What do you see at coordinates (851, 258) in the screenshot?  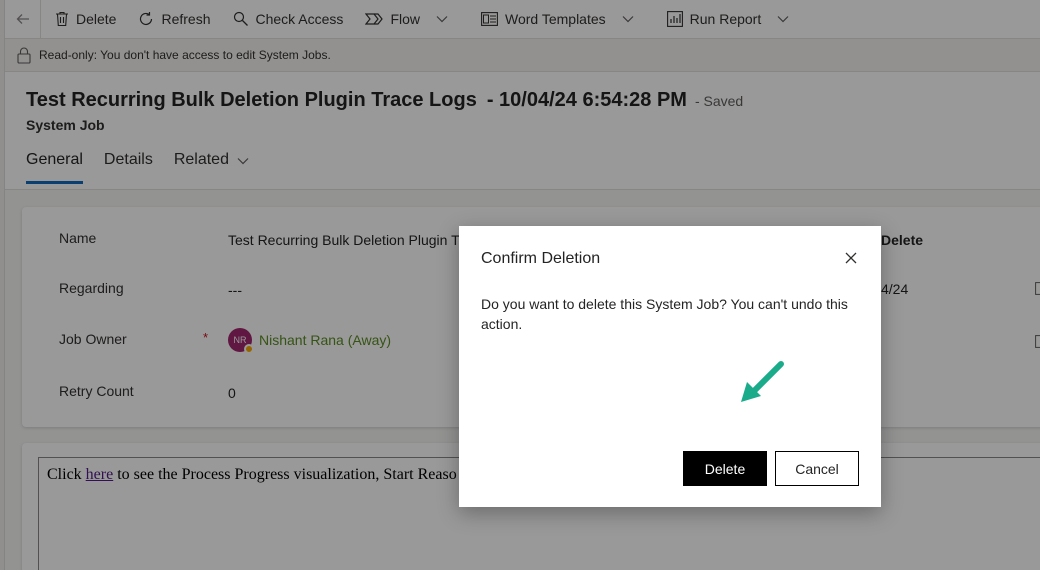 I see `close-icon` at bounding box center [851, 258].